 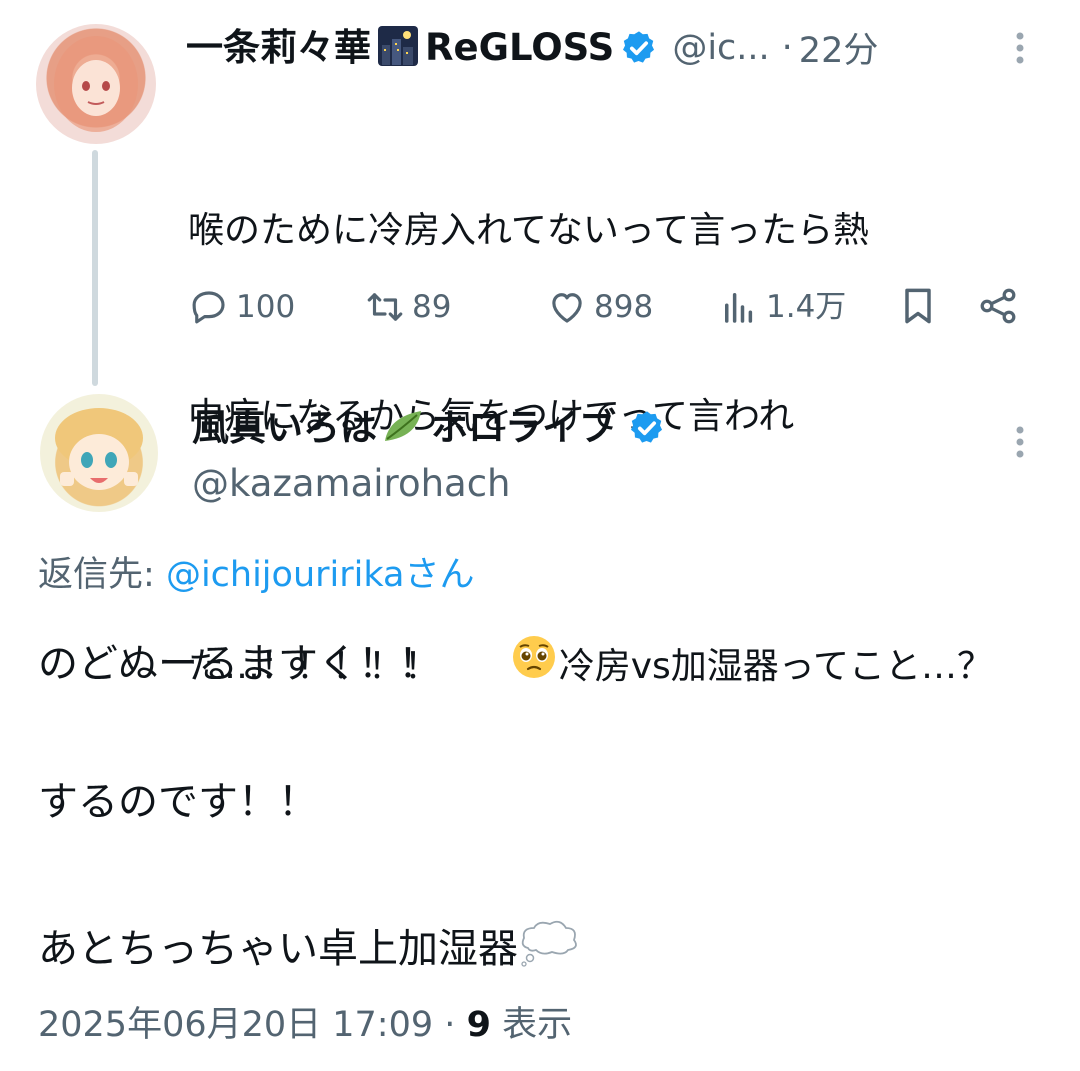 I want to click on like-count-button: 898, so click(x=599, y=307).